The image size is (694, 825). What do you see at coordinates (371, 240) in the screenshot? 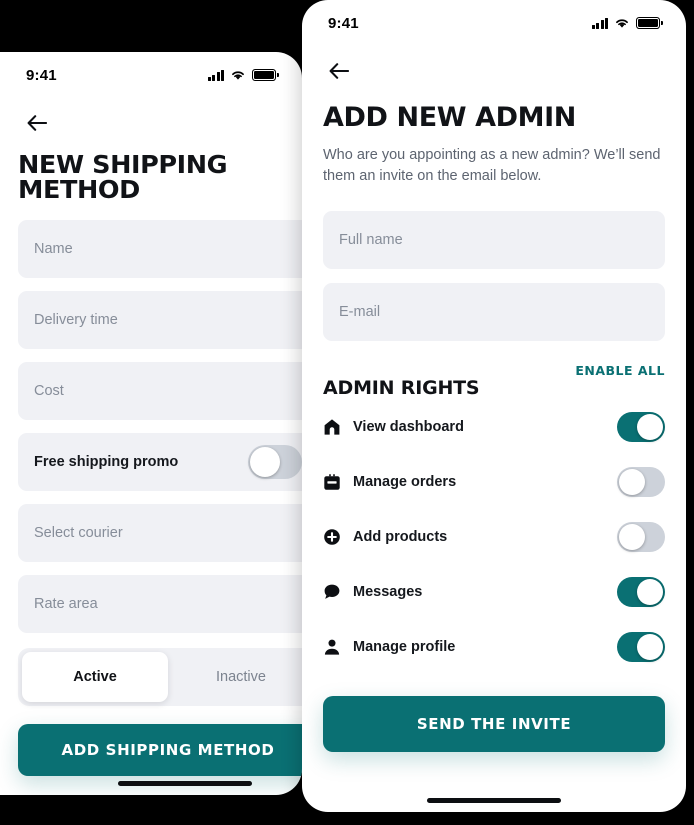
I see `full-name-placeholder: Full name` at bounding box center [371, 240].